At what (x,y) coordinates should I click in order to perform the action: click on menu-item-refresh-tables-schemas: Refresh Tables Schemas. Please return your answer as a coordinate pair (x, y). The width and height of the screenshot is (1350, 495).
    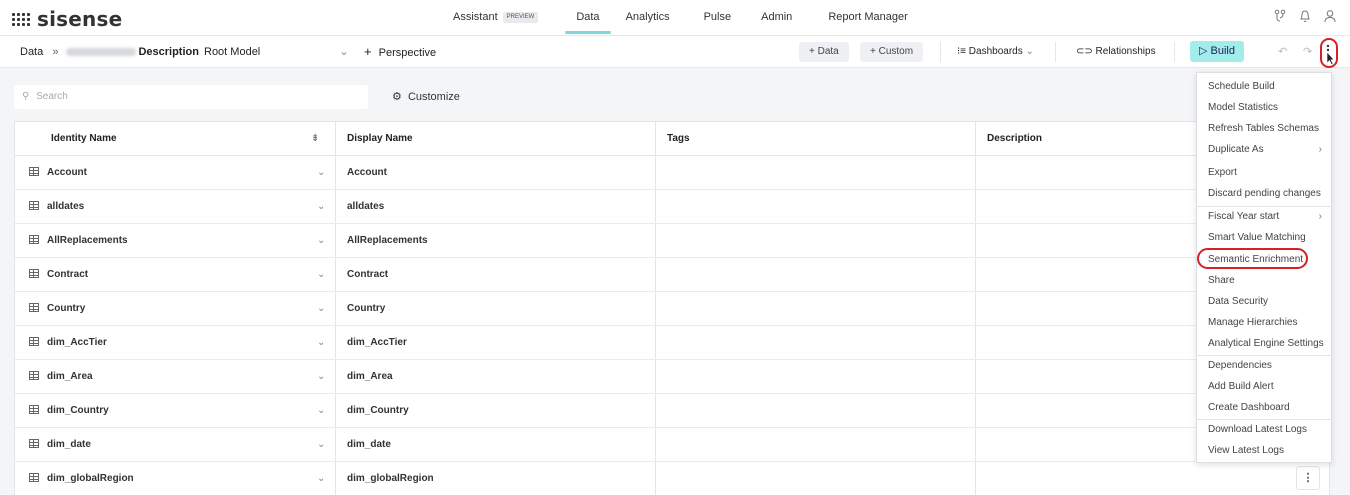
    Looking at the image, I should click on (1264, 128).